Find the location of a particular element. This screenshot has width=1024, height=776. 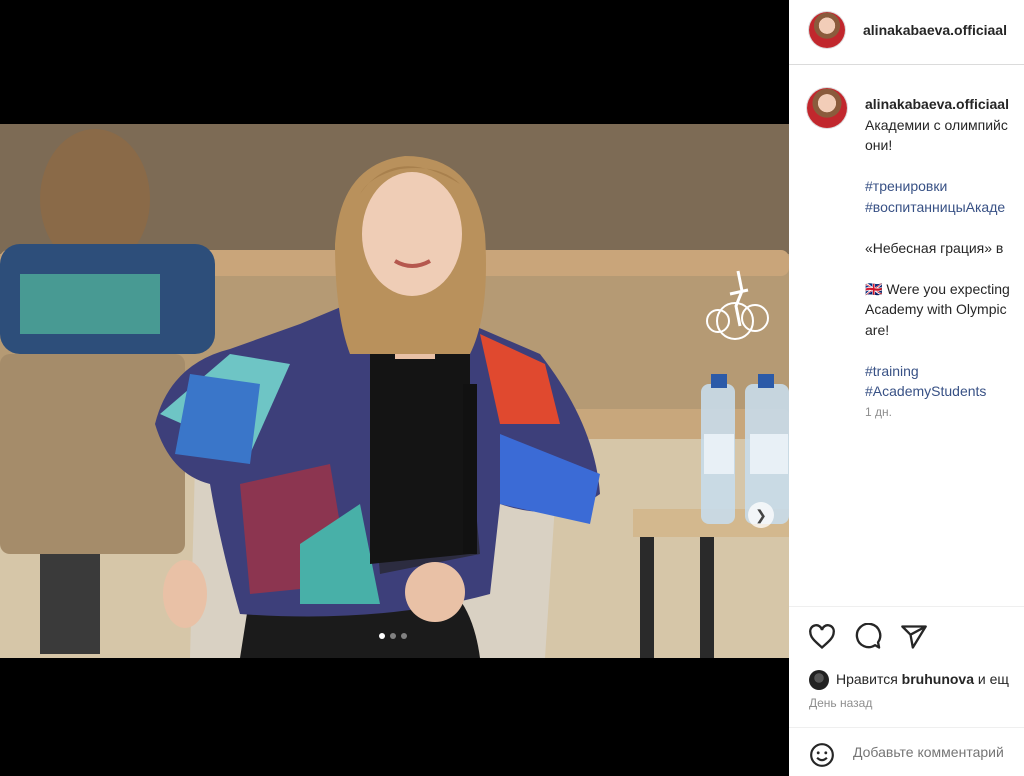

chevron-right-icon: ❯ is located at coordinates (761, 515).